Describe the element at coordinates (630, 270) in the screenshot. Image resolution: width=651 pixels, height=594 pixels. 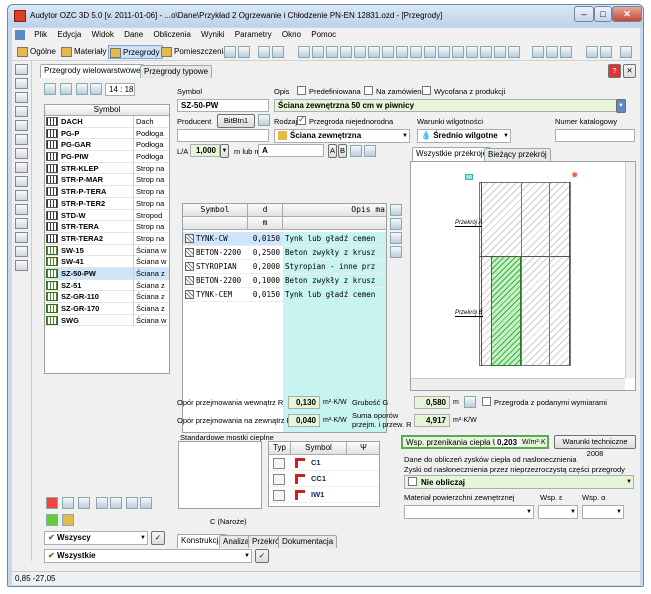
I see `preview-vscroll` at that location.